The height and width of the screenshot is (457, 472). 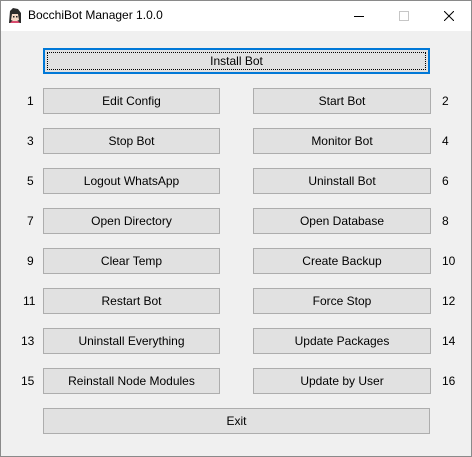 I want to click on update-packages-button: Update Packages, so click(x=342, y=341).